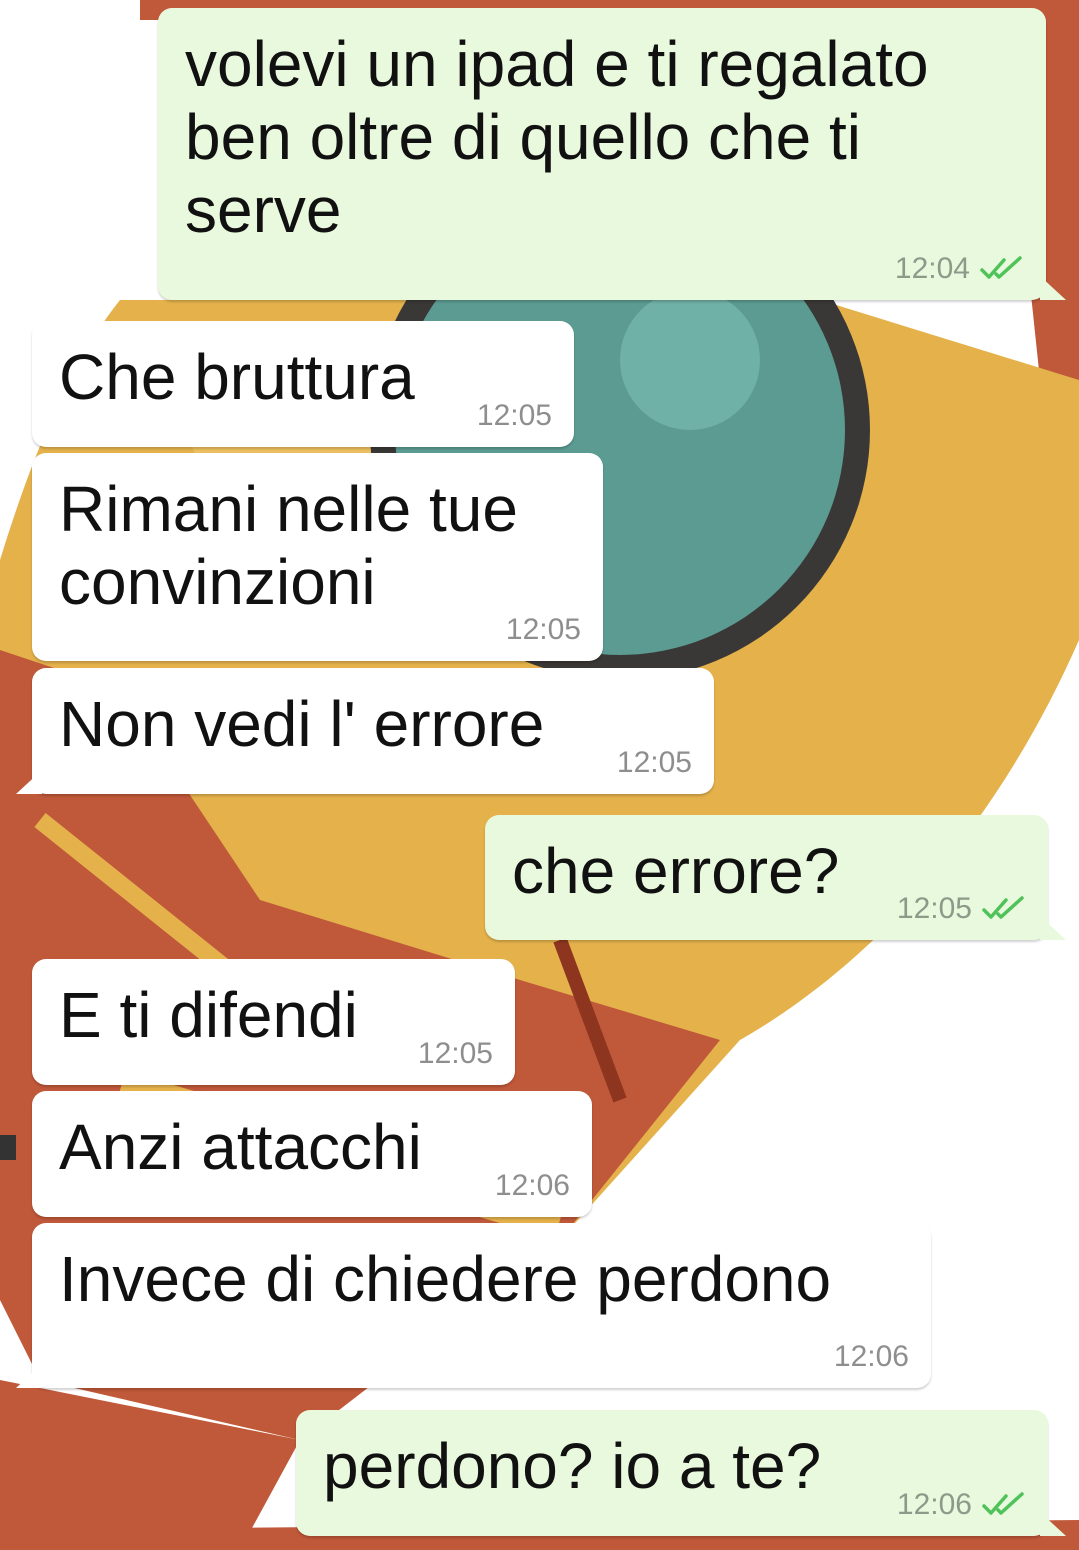 This screenshot has width=1079, height=1550. What do you see at coordinates (302, 724) in the screenshot?
I see `message-text: Non vedi l' errore` at bounding box center [302, 724].